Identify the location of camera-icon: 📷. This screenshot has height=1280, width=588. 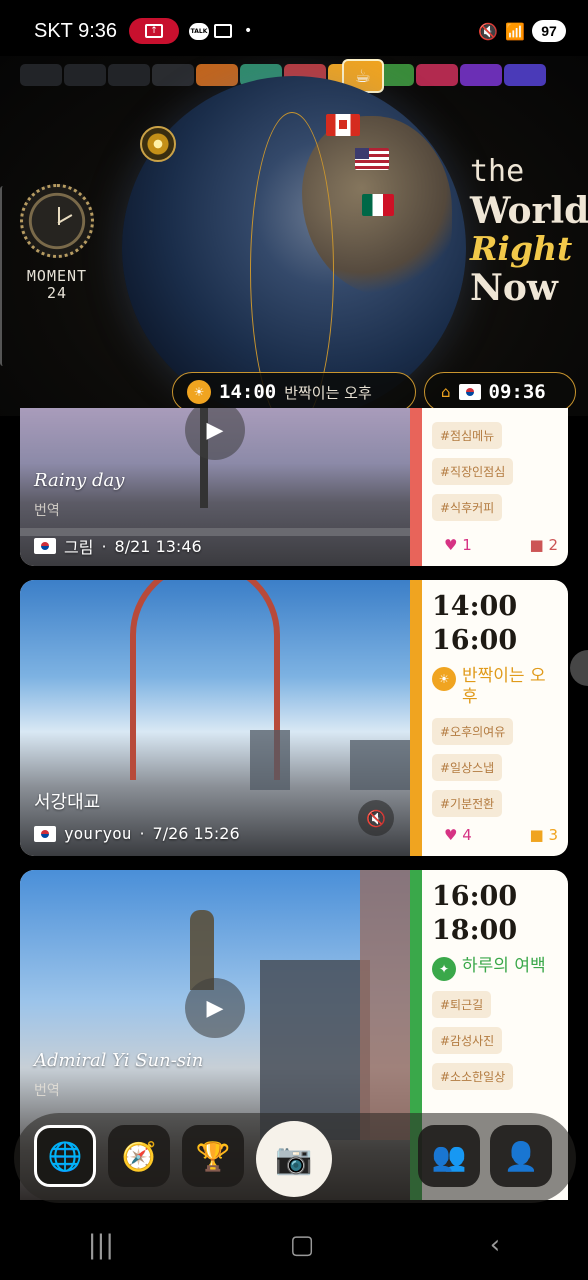
(294, 1159).